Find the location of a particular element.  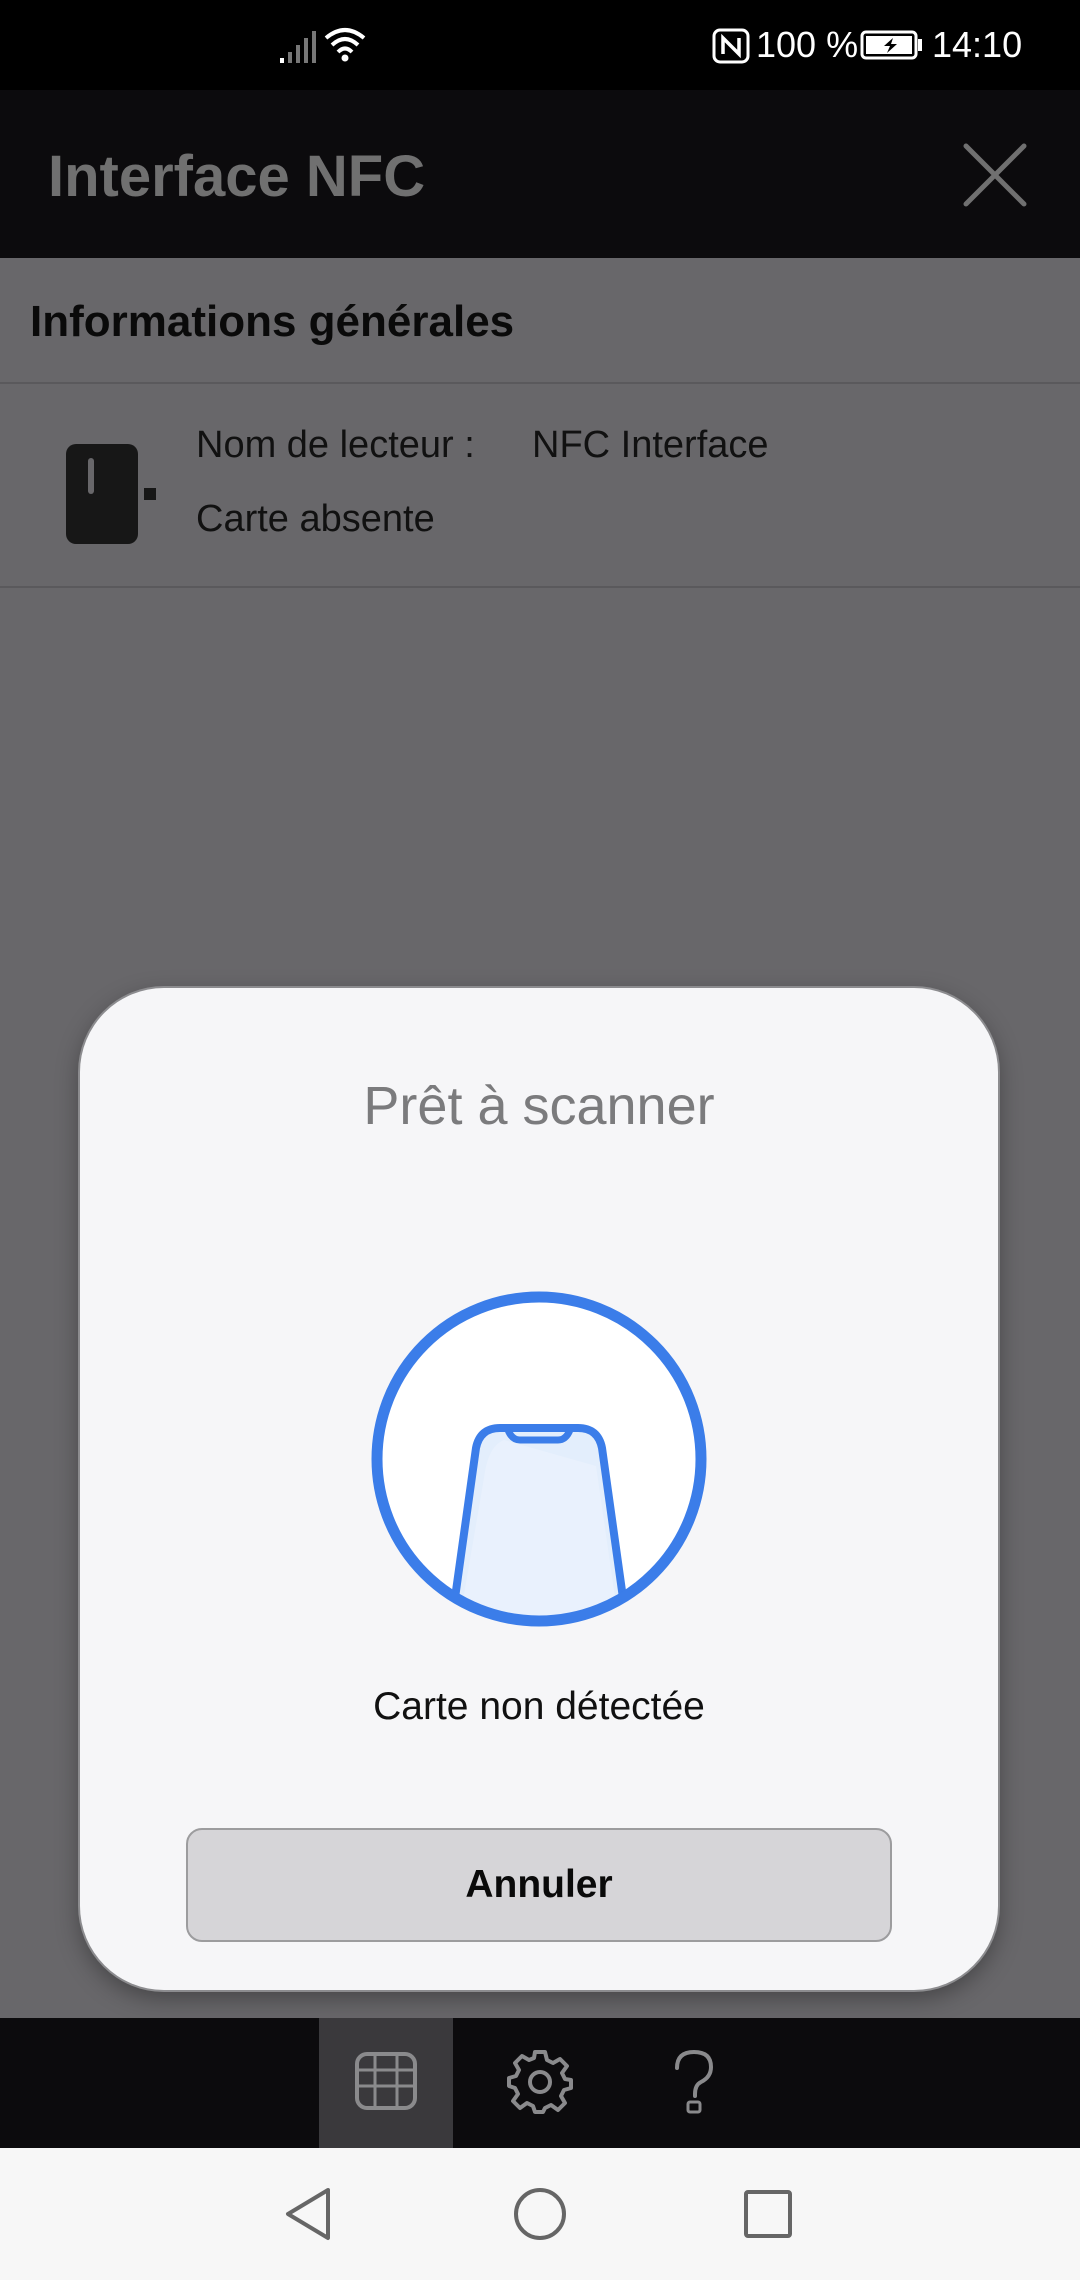

page-title: Interface NFC is located at coordinates (237, 176).